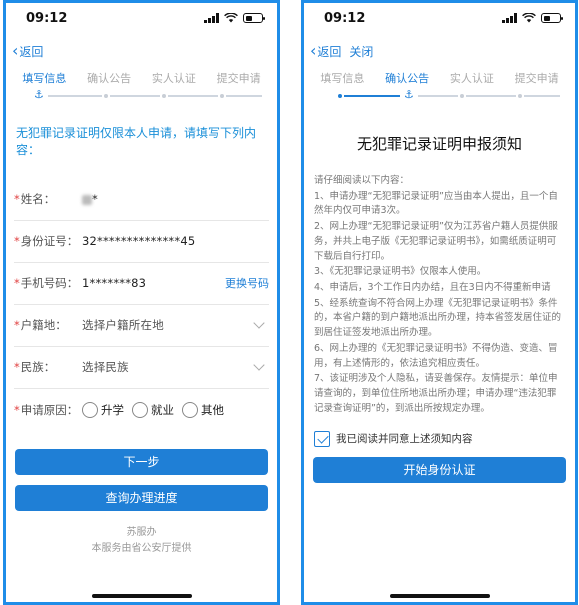  Describe the element at coordinates (43, 325) in the screenshot. I see `huji-label: 户籍地：` at that location.